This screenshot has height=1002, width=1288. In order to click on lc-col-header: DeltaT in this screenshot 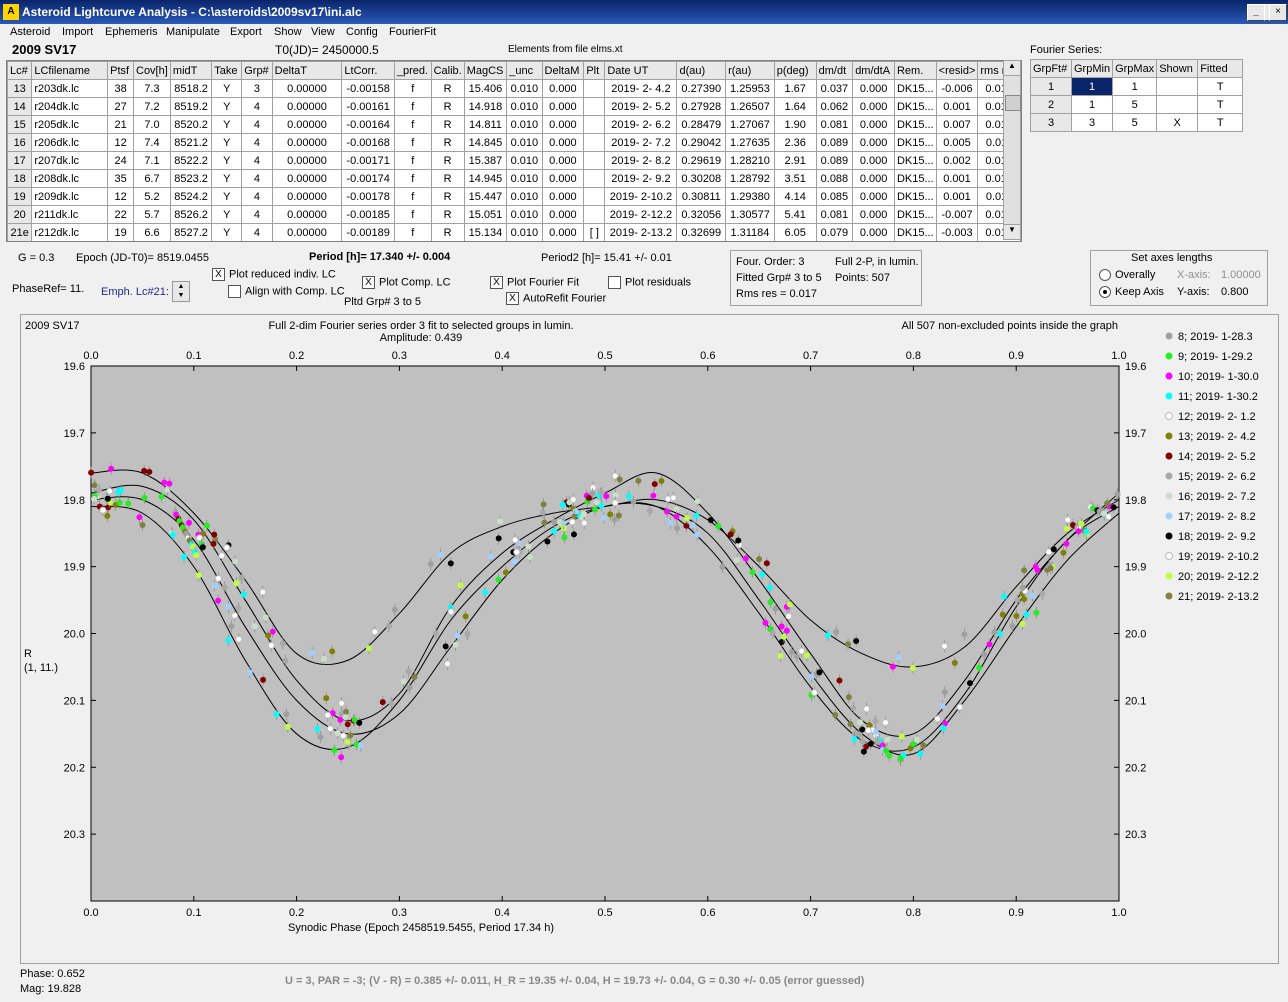, I will do `click(307, 70)`.